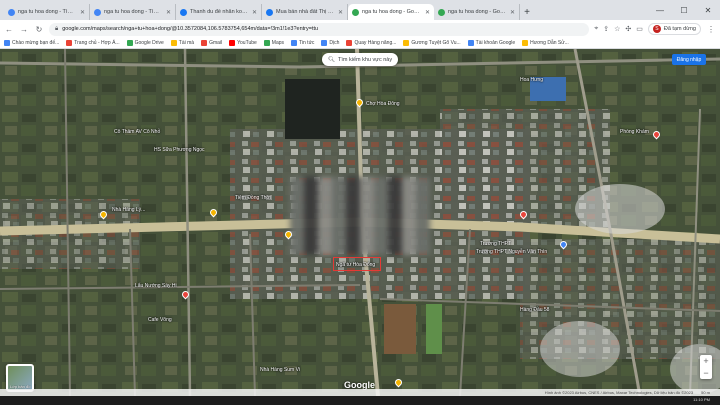 This screenshot has height=405, width=720. Describe the element at coordinates (679, 29) in the screenshot. I see `profile-label: Đã tạm dừng` at that location.